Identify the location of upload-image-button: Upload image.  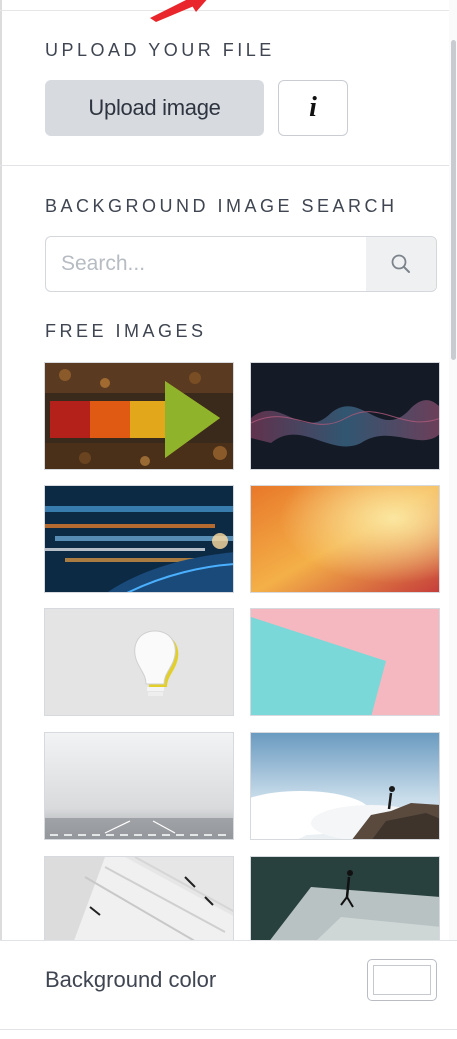
(154, 108).